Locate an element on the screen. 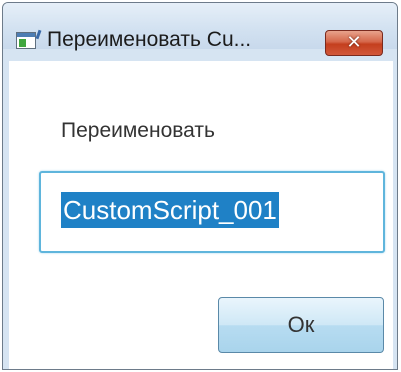  title-bar: Переименовать Cu... ✕ is located at coordinates (200, 29).